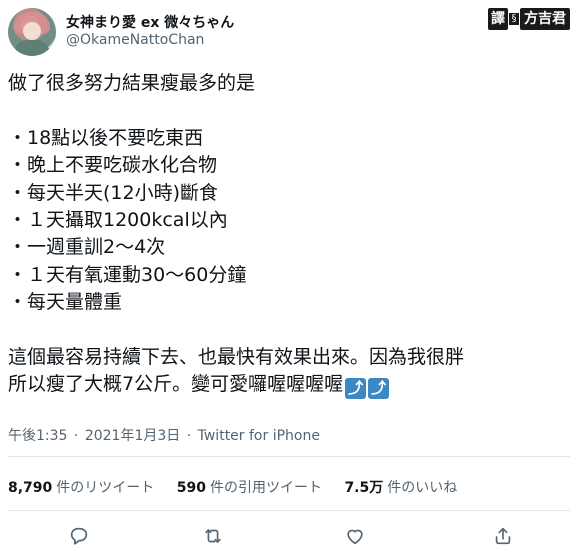  What do you see at coordinates (127, 274) in the screenshot?
I see `tweet-line: ・１天有氧運動30～60分鐘` at bounding box center [127, 274].